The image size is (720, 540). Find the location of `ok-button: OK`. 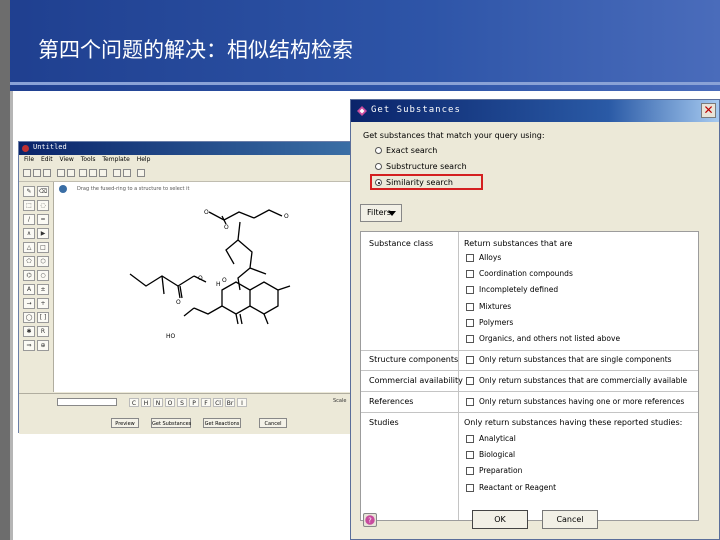

ok-button: OK is located at coordinates (500, 519).